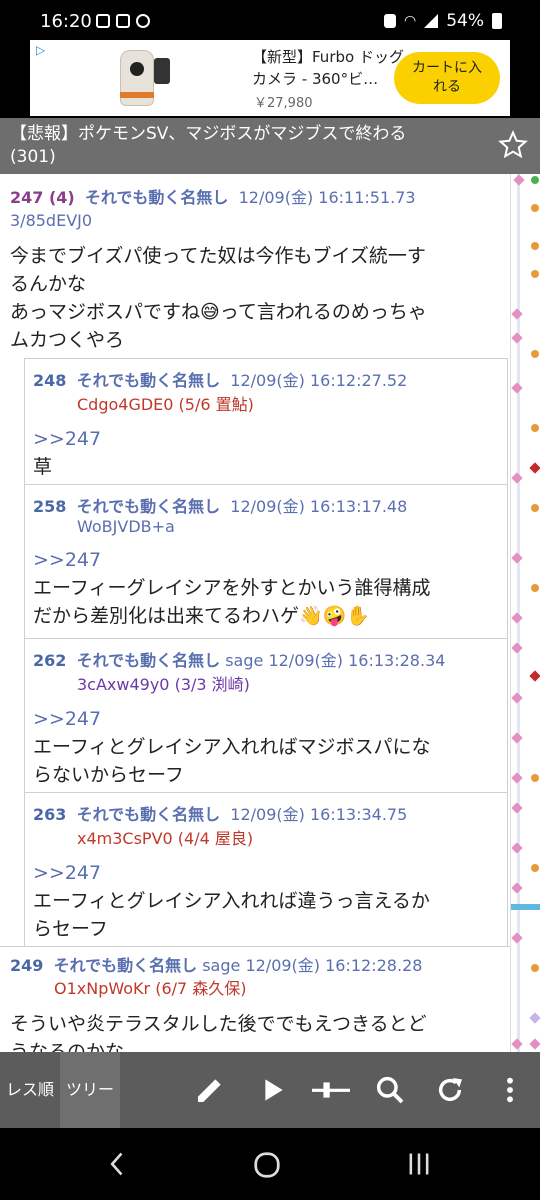 The width and height of the screenshot is (540, 1200). Describe the element at coordinates (126, 526) in the screenshot. I see `poster-id: WoBJVDB+a` at that location.